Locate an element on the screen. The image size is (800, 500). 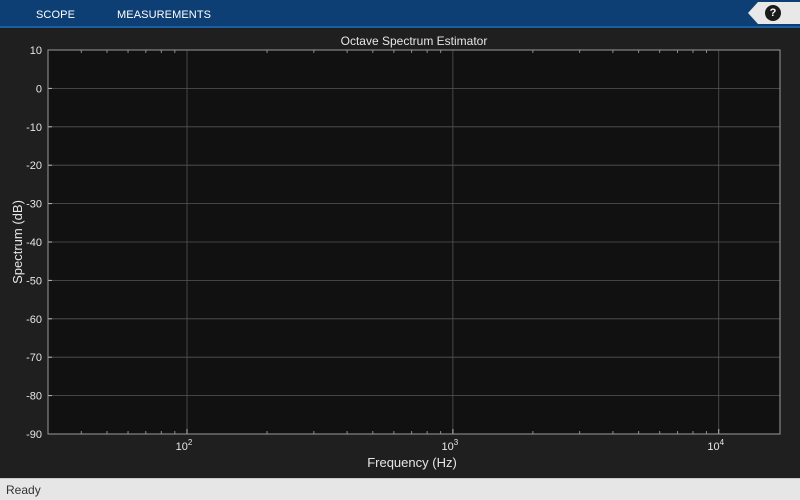
help-icon: ? is located at coordinates (773, 13).